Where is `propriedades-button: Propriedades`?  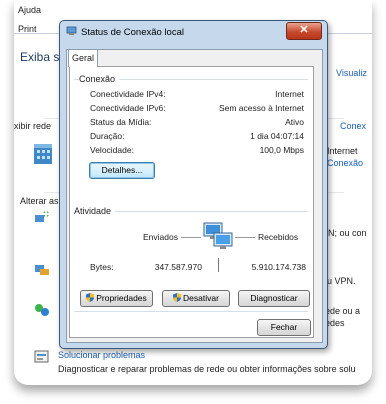
propriedades-button: Propriedades is located at coordinates (116, 298).